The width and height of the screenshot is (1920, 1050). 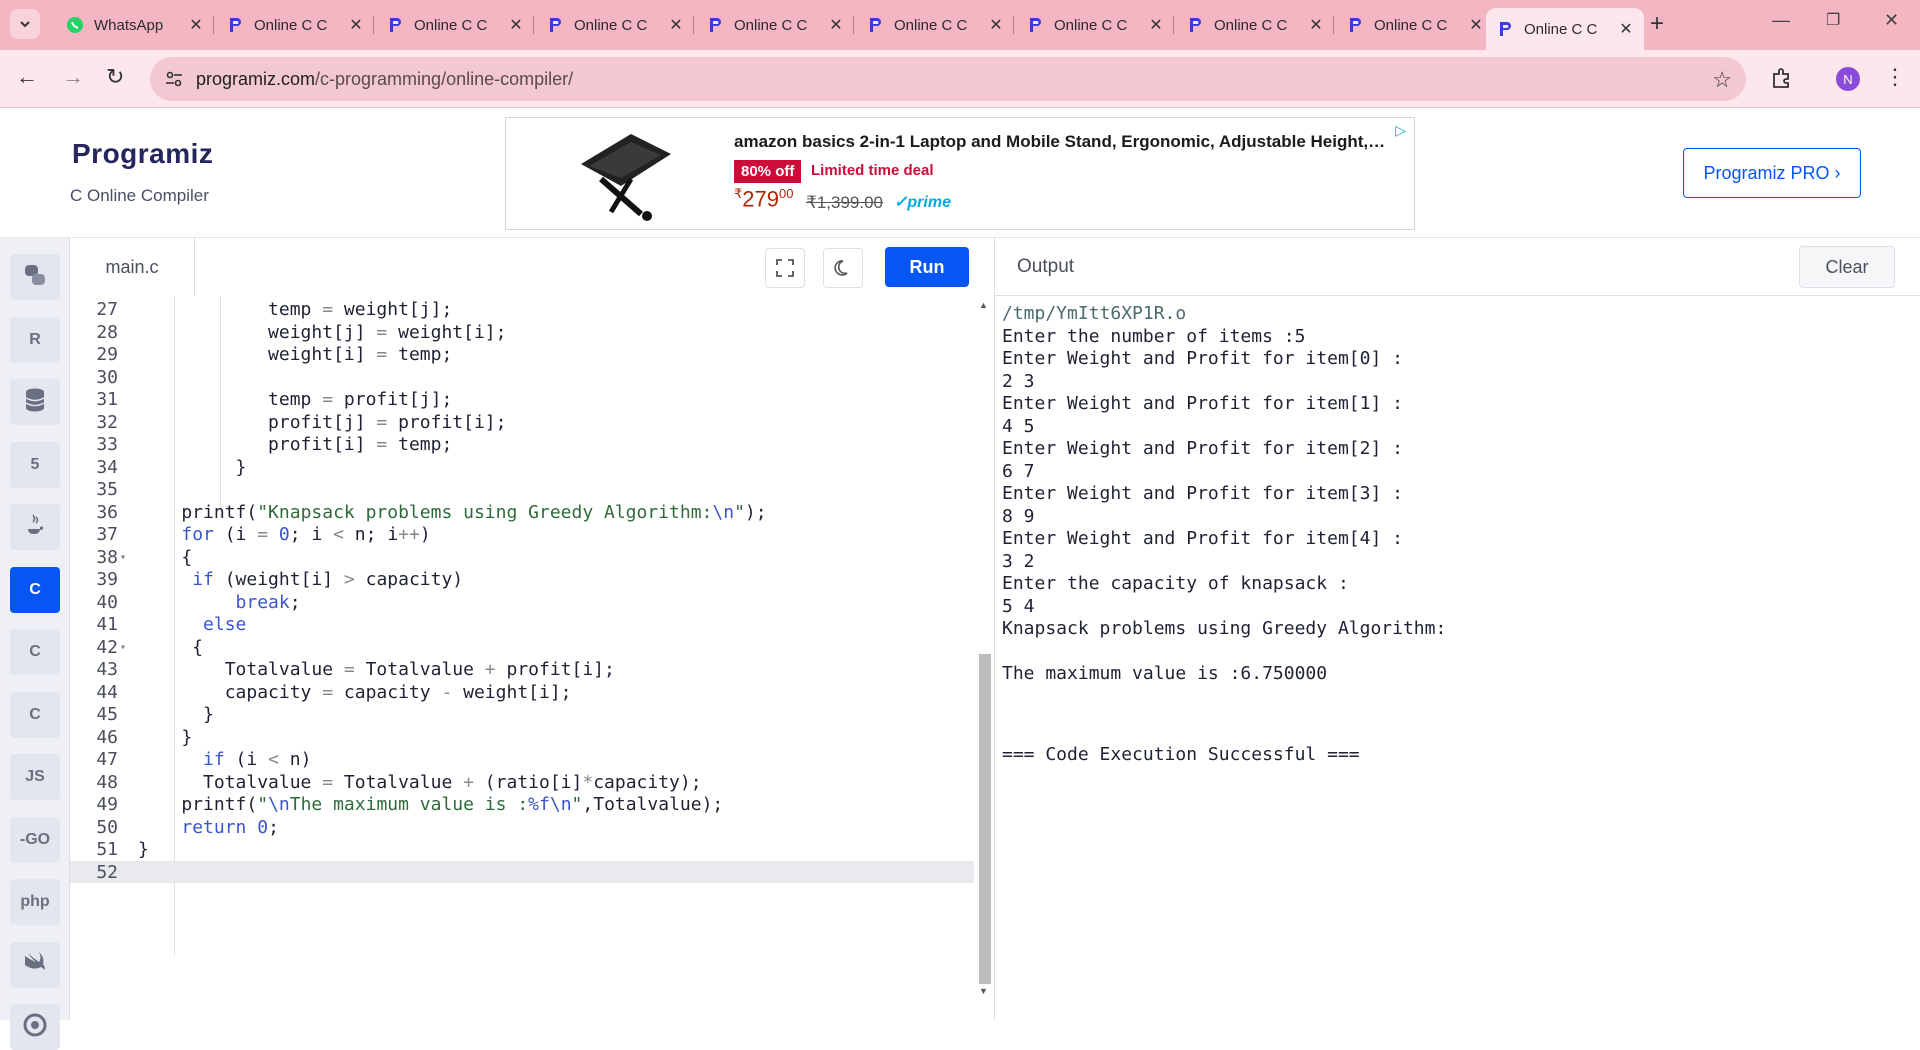 I want to click on adchoices-icon: ▷, so click(x=1400, y=130).